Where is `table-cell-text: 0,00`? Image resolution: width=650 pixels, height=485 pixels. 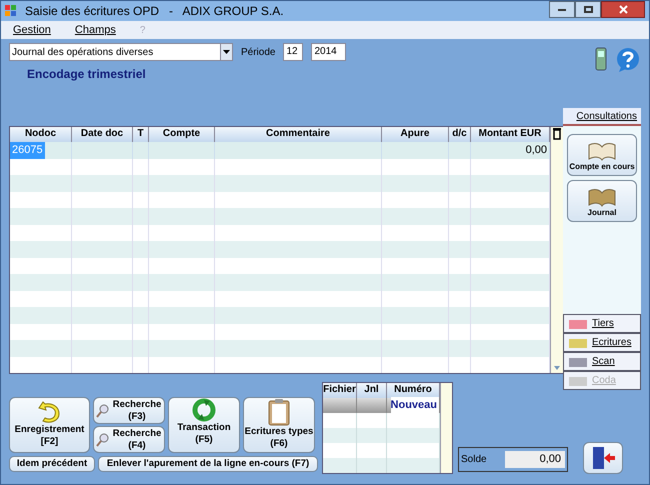
table-cell-text: 0,00 is located at coordinates (536, 150).